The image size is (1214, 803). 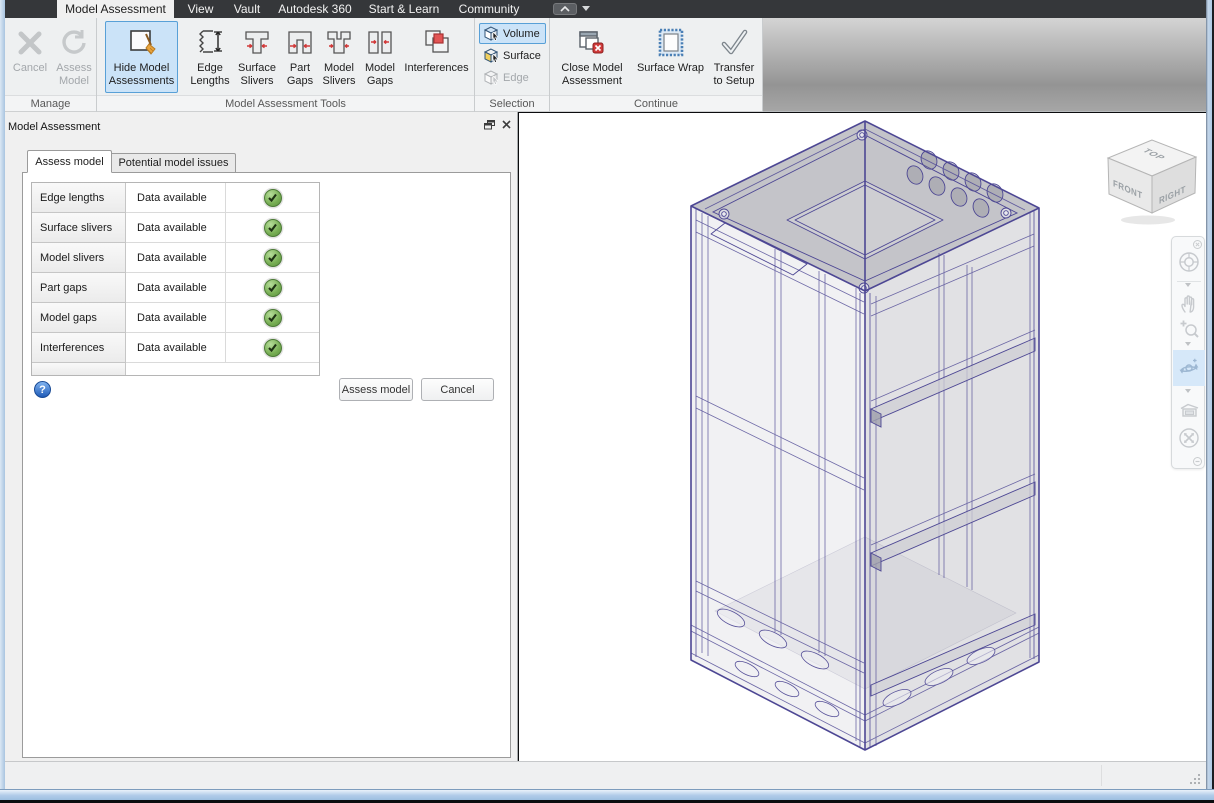 I want to click on group-label-model-assessment-tools: Model Assessment Tools, so click(x=285, y=103).